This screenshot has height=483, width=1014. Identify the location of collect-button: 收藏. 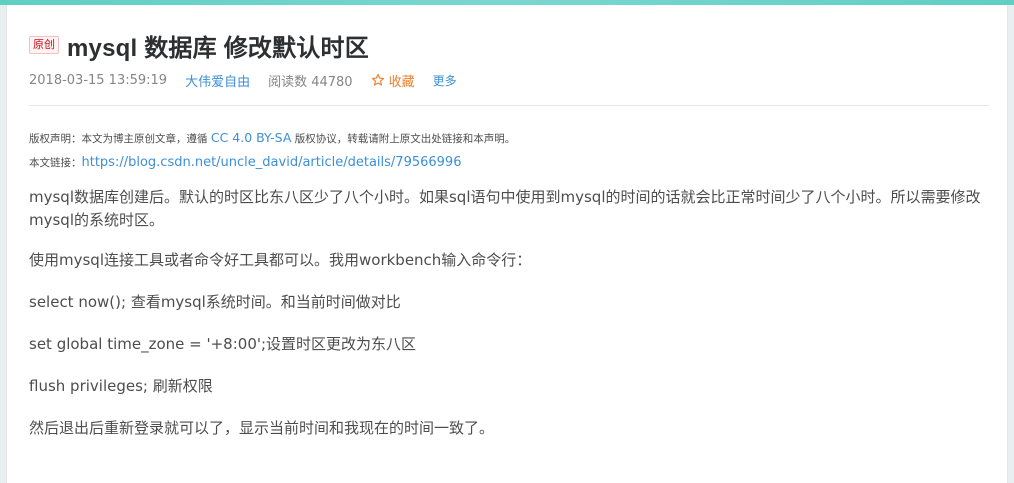
(393, 80).